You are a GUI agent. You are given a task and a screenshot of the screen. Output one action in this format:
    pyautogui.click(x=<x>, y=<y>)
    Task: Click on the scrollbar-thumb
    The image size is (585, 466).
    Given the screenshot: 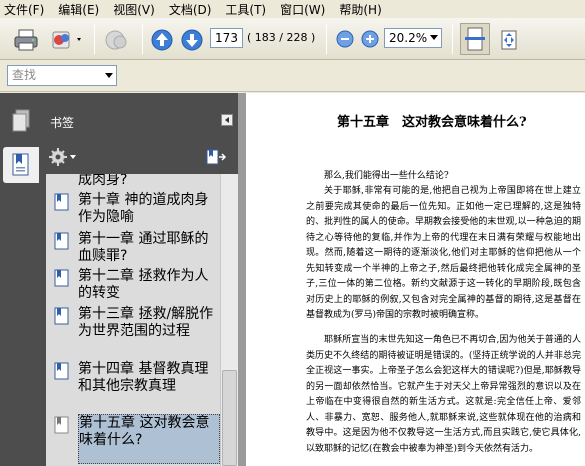 What is the action you would take?
    pyautogui.click(x=229, y=418)
    